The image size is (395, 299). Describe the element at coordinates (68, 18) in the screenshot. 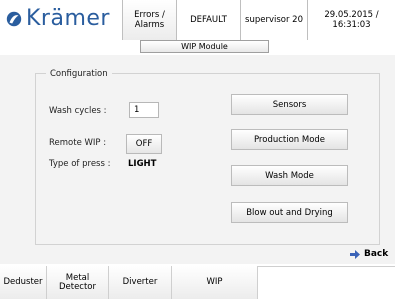

I see `brand-name: Krämer` at that location.